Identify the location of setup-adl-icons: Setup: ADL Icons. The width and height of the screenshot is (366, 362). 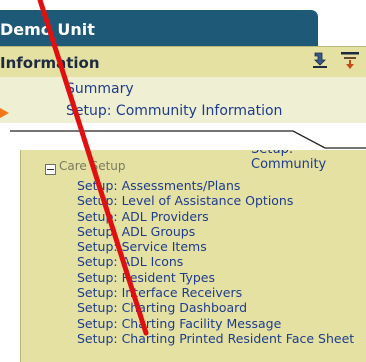
(215, 261).